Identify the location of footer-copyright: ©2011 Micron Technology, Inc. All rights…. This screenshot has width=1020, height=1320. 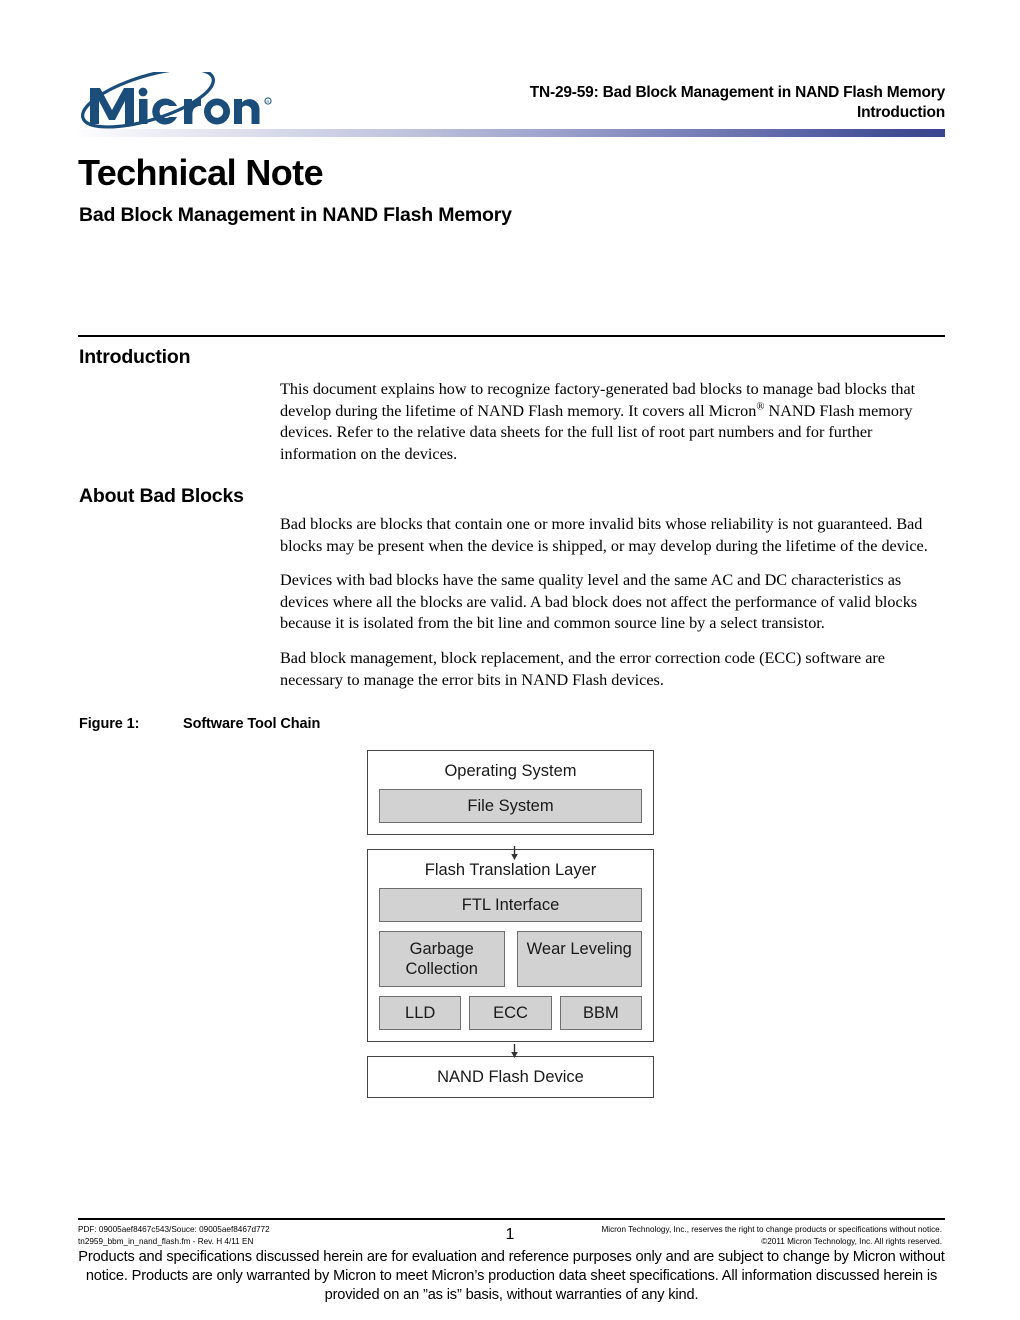
(851, 1241).